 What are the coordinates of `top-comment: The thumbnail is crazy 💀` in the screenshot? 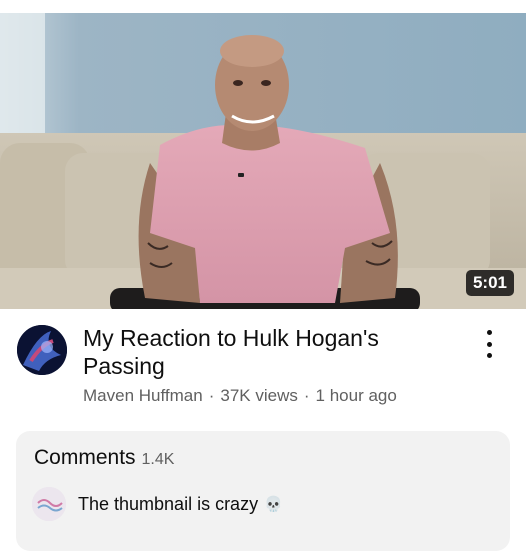 It's located at (157, 504).